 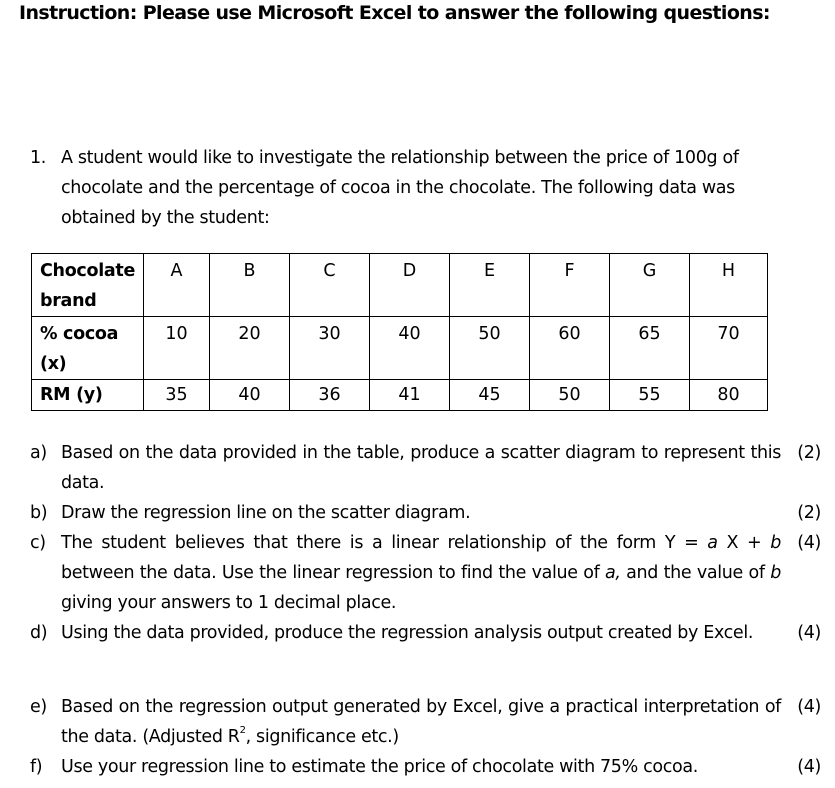 What do you see at coordinates (744, 543) in the screenshot?
I see `text-fragment: X +` at bounding box center [744, 543].